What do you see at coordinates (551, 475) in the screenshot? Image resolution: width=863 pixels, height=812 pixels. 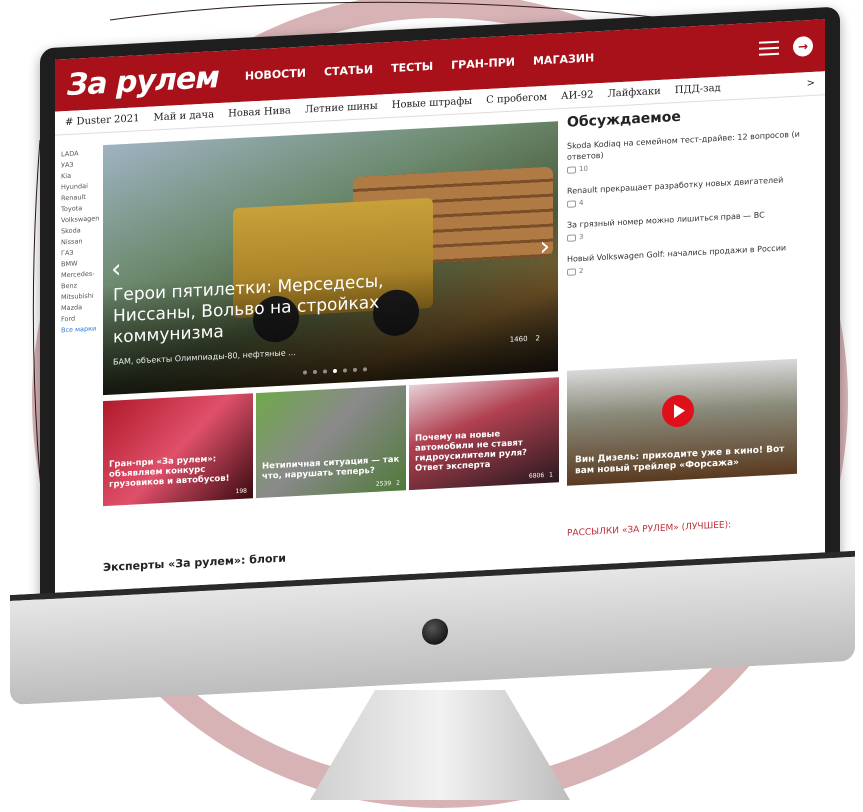 I see `comments-count: 1` at bounding box center [551, 475].